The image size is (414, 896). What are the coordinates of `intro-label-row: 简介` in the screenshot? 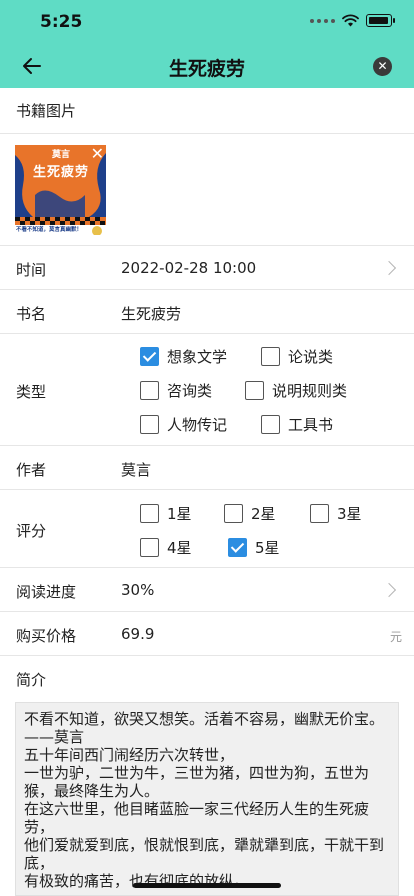 It's located at (207, 679).